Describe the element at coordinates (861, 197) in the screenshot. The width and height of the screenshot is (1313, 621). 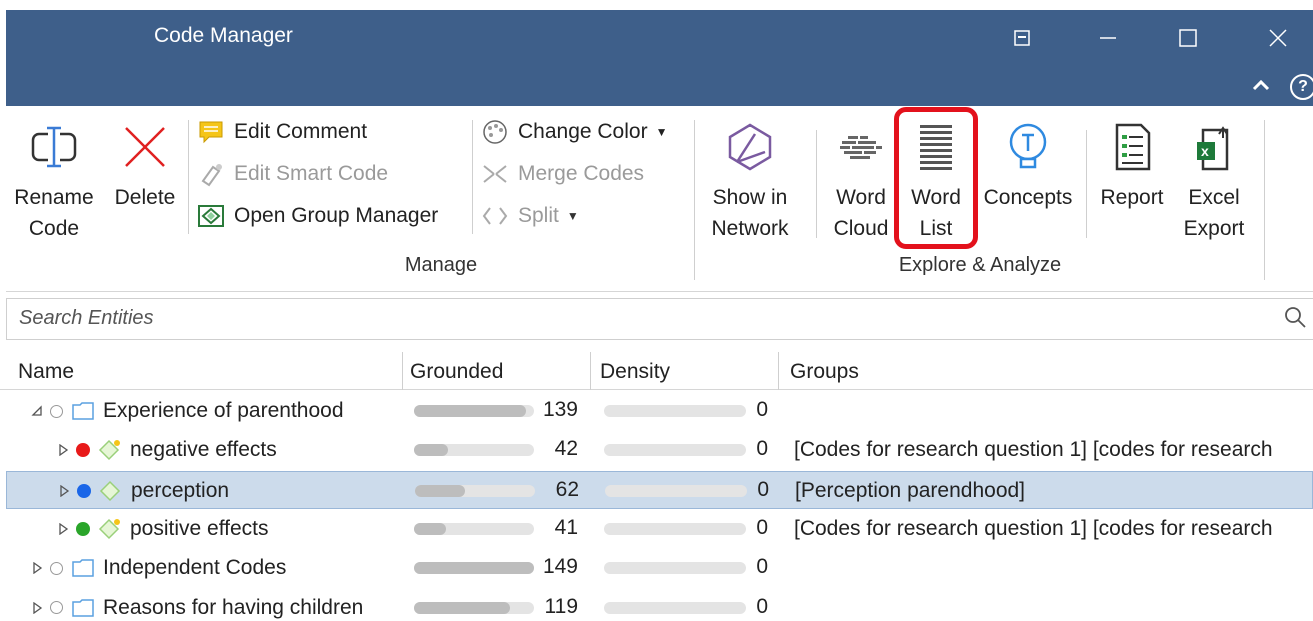
I see `word-cloud-label-1: Word` at that location.